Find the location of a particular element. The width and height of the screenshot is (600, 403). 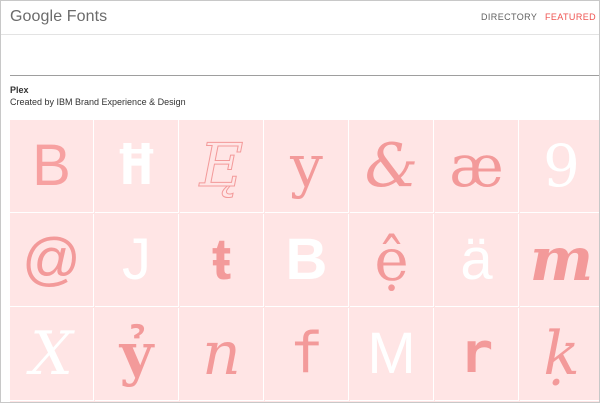

glyph-char: ệ is located at coordinates (391, 260).